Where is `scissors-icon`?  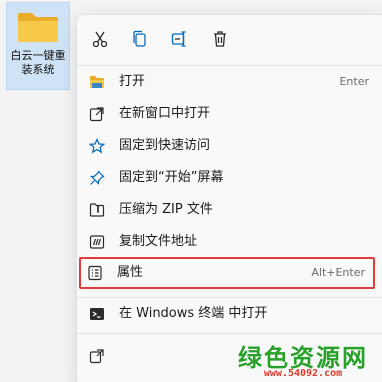
scissors-icon is located at coordinates (100, 39).